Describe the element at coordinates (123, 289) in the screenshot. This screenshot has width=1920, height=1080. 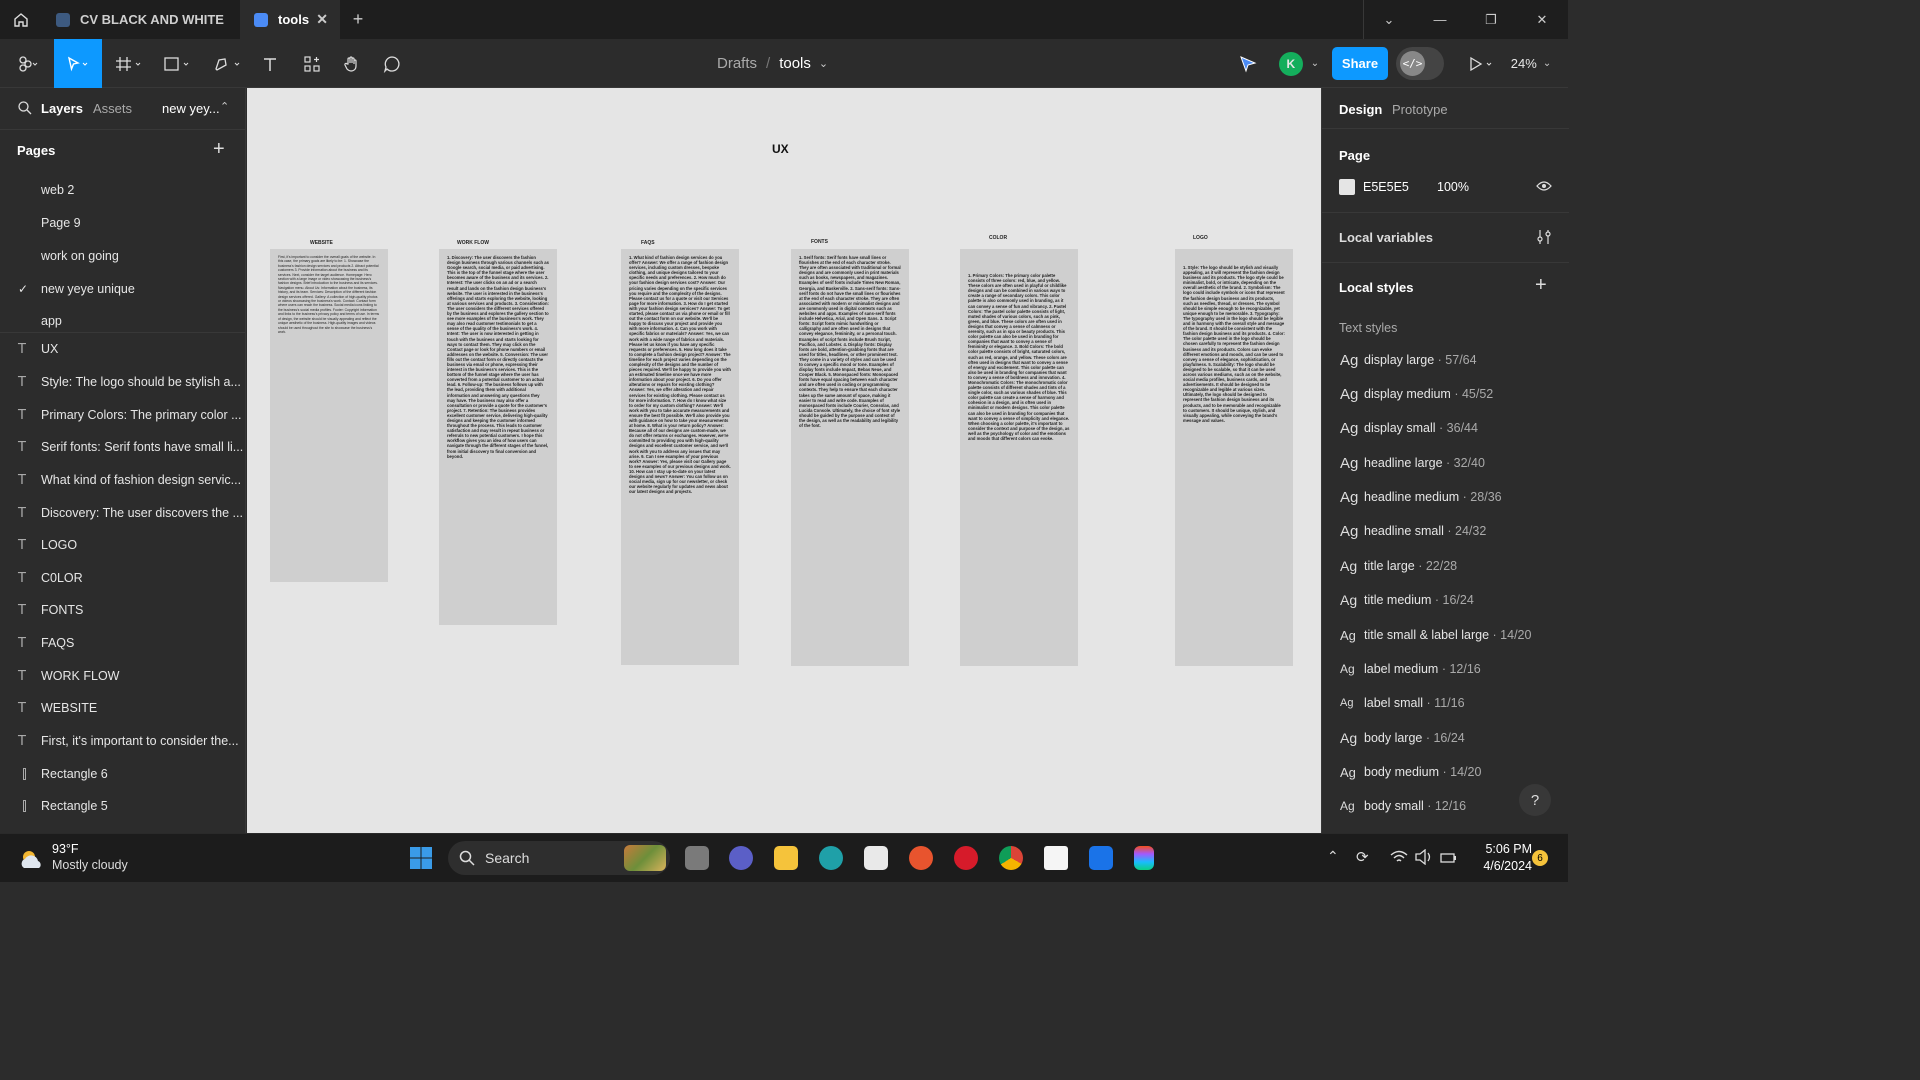
I see `page-item-new-yeye-unique: ✓ new yeye unique` at that location.